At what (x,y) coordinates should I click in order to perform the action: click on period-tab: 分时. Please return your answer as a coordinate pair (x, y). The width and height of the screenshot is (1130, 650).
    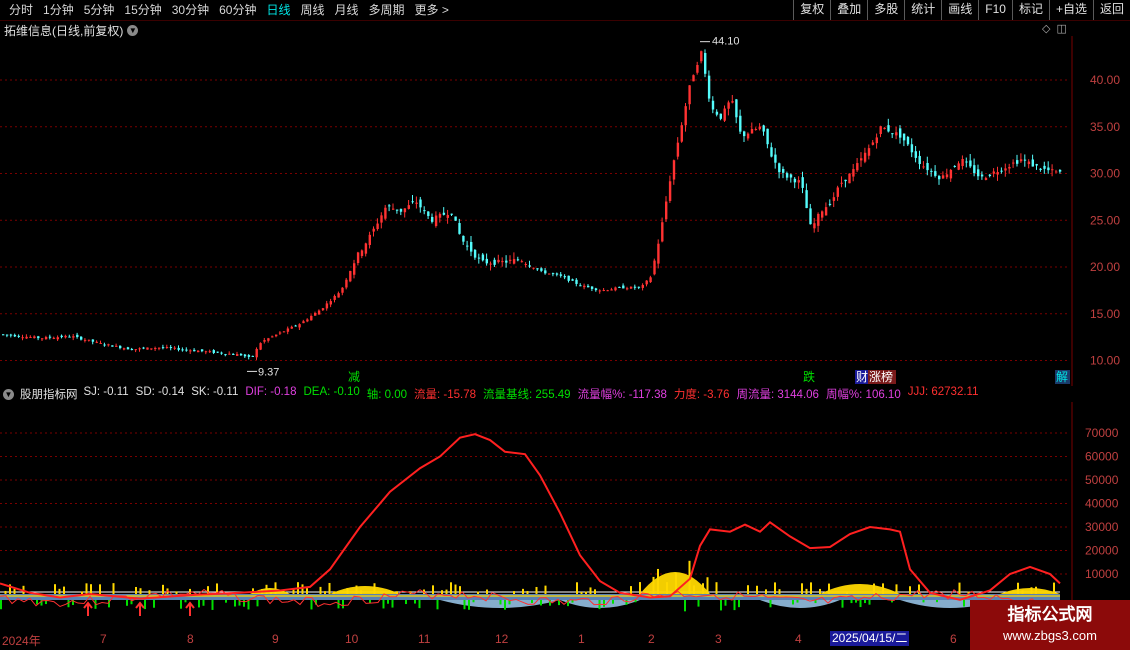
    Looking at the image, I should click on (21, 10).